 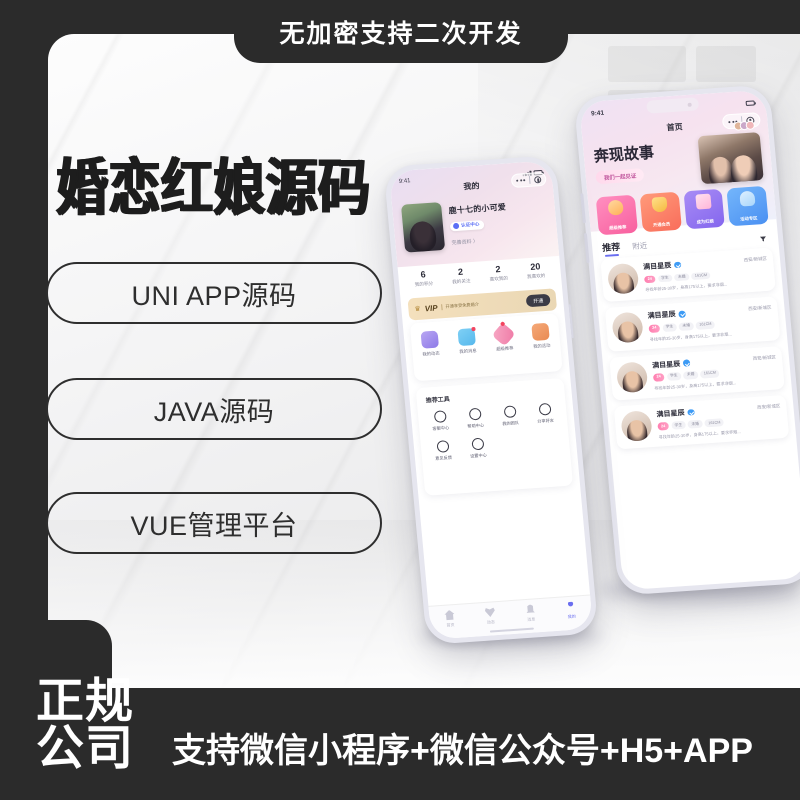 I want to click on tool-customer-service: 客服中心, so click(x=440, y=420).